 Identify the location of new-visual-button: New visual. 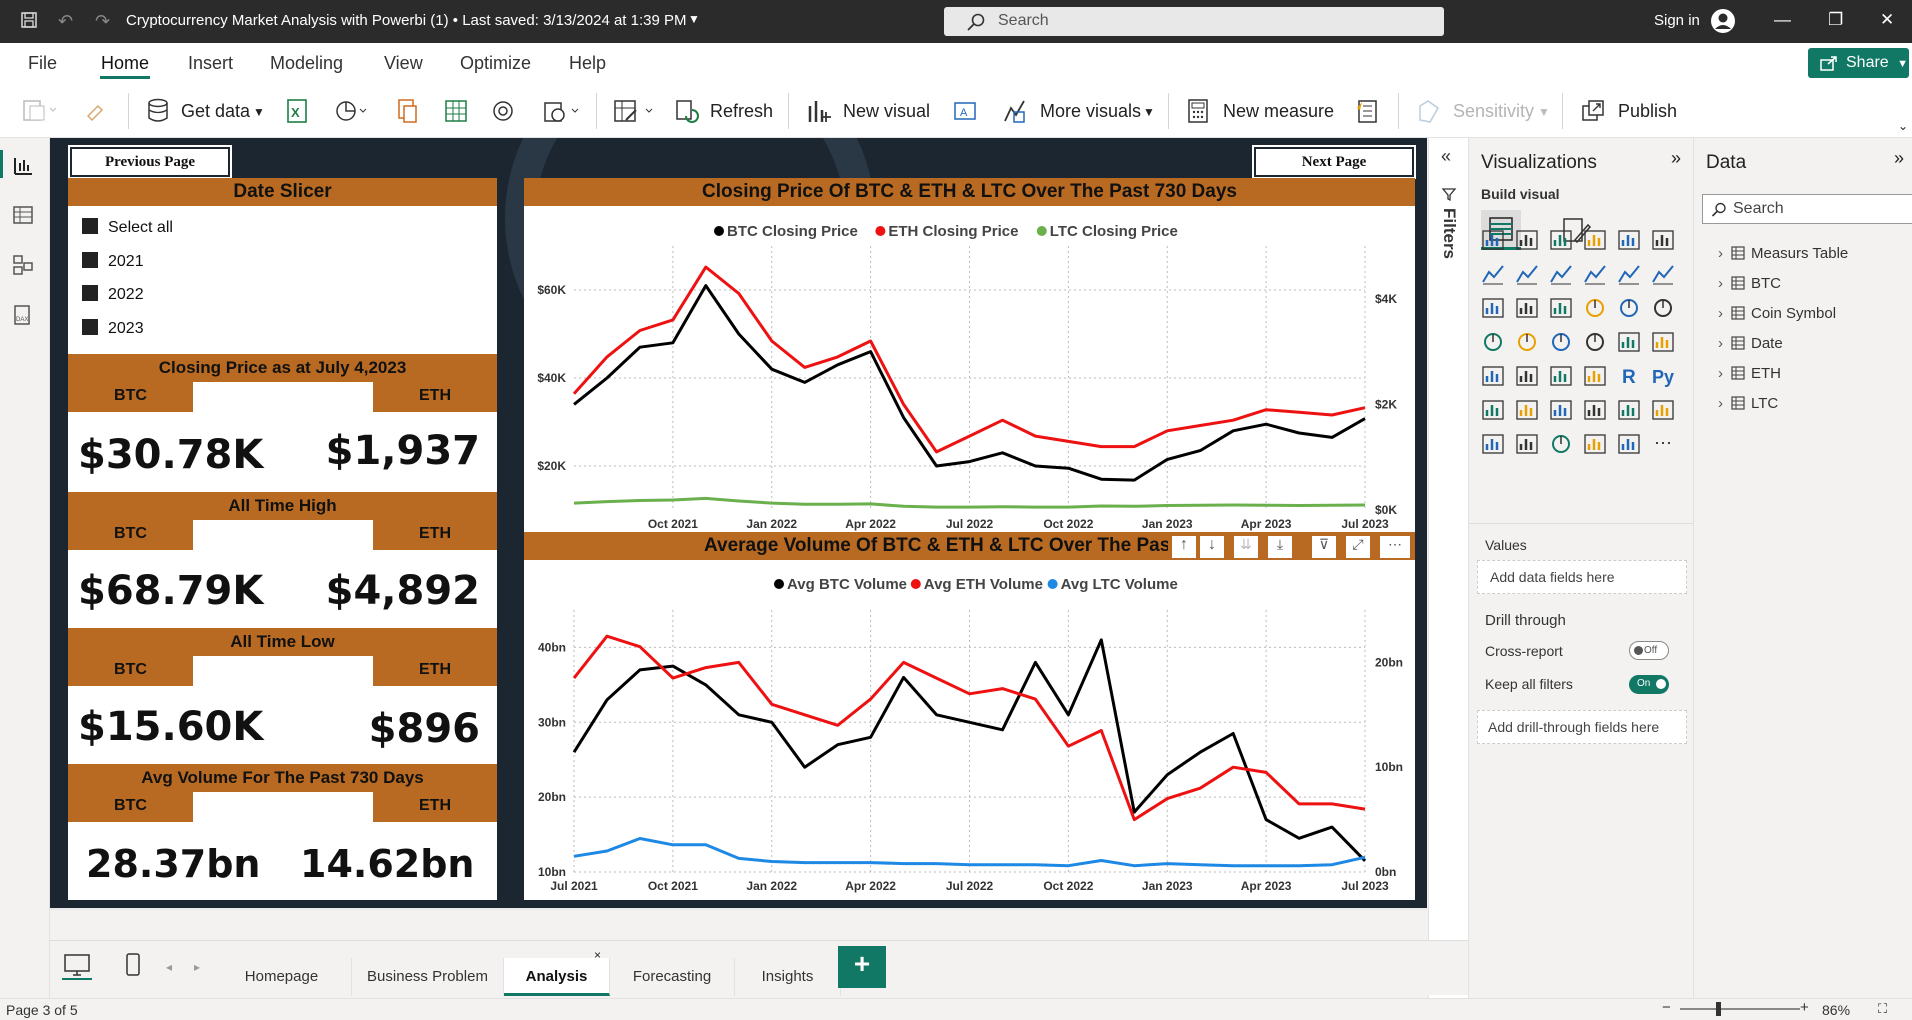
(886, 111).